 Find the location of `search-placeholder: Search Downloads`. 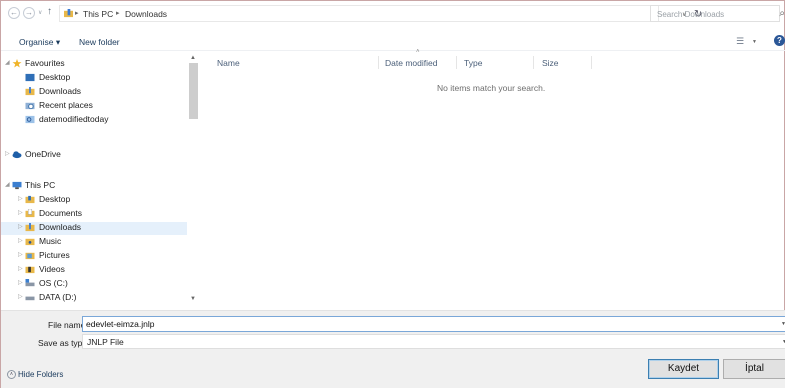

search-placeholder: Search Downloads is located at coordinates (691, 14).